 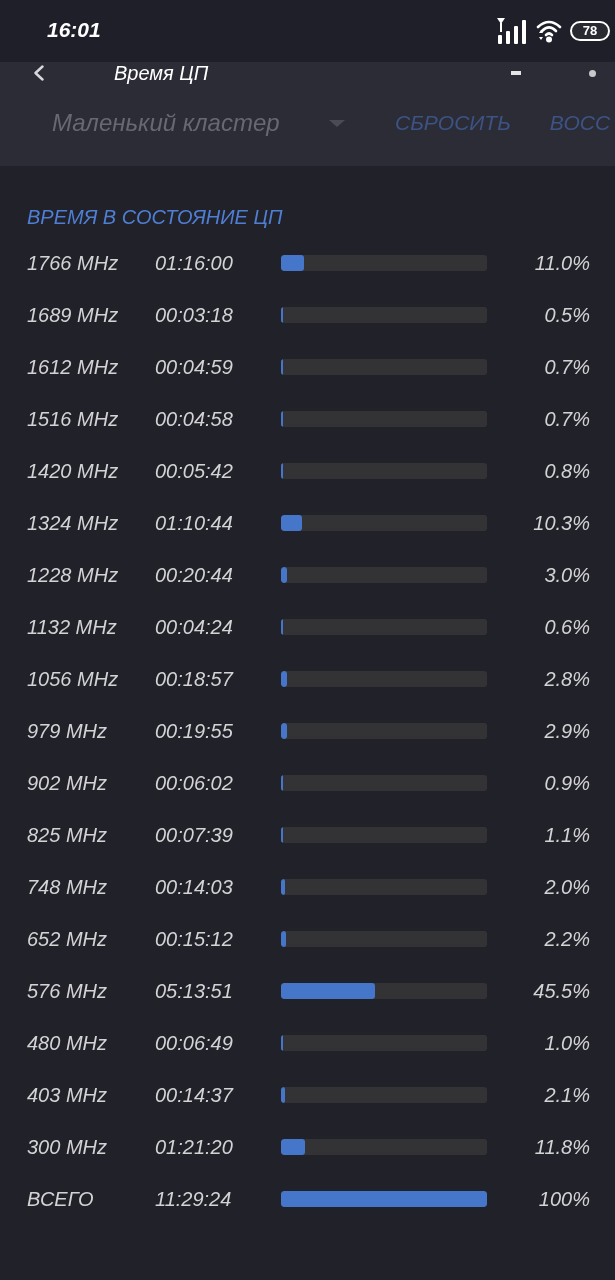 What do you see at coordinates (68, 1147) in the screenshot?
I see `frequency-label: 300 MHz` at bounding box center [68, 1147].